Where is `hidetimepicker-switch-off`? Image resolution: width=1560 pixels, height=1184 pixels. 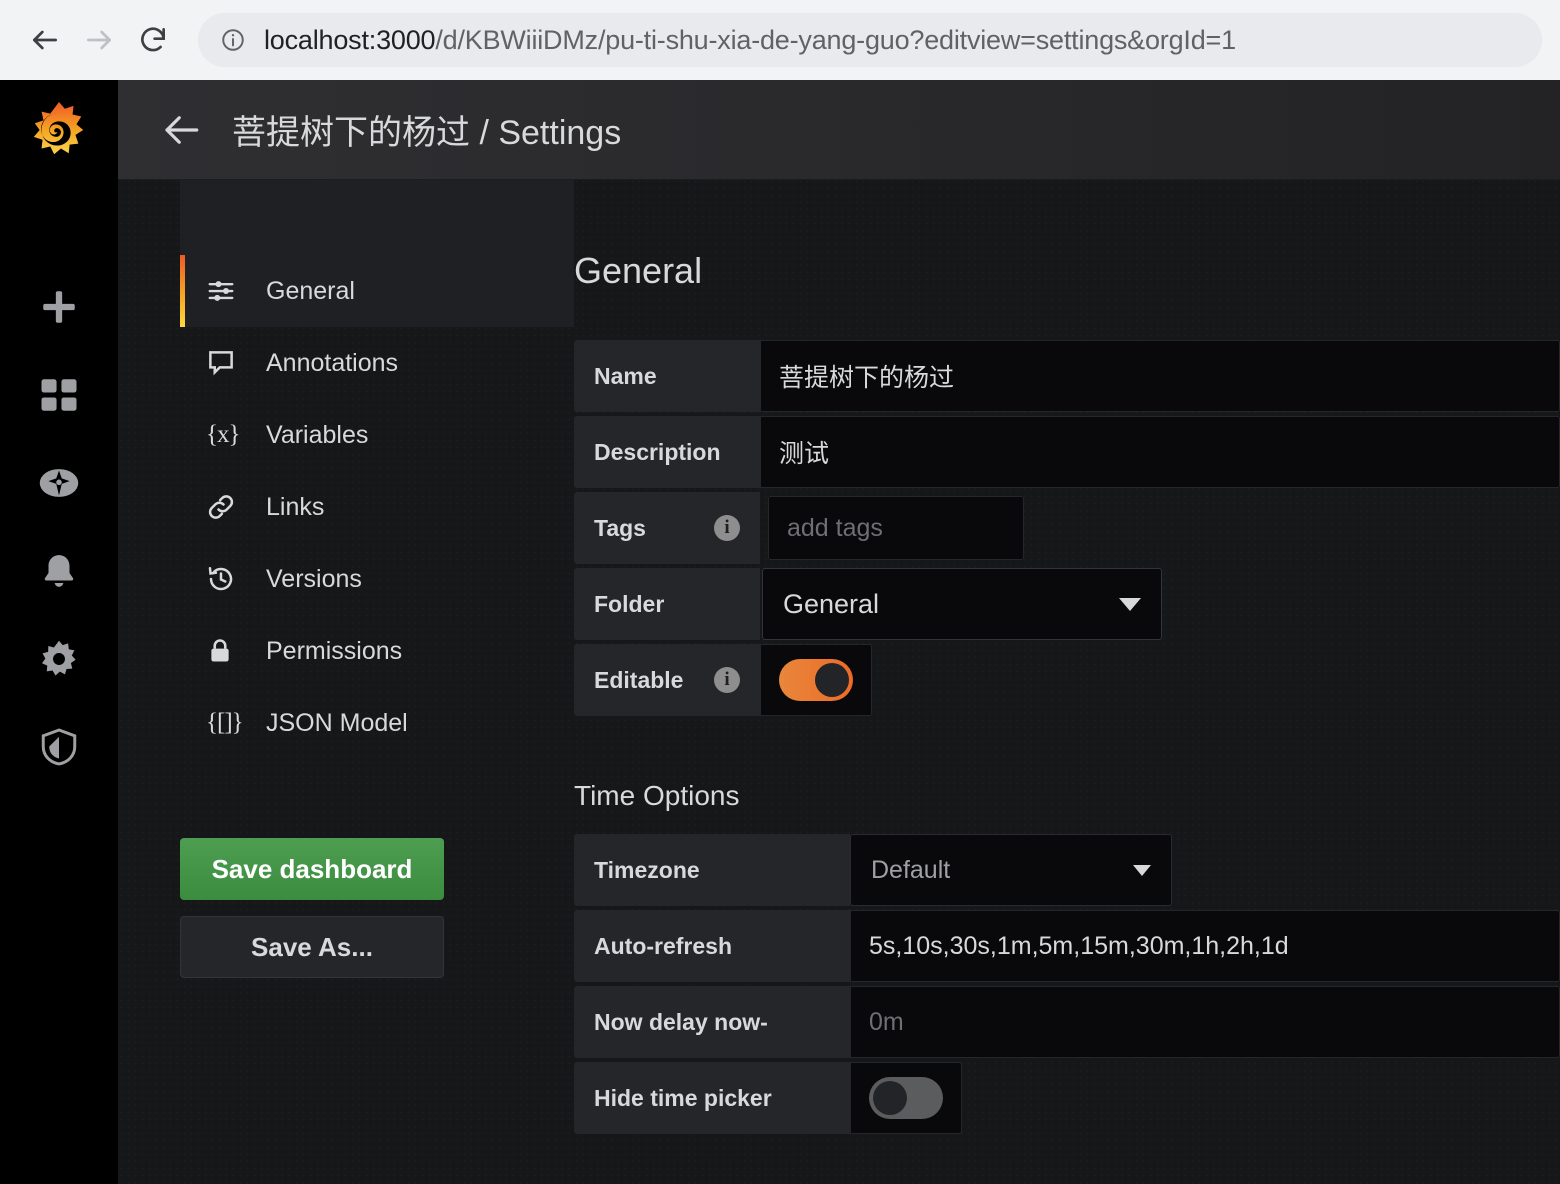 hidetimepicker-switch-off is located at coordinates (906, 1098).